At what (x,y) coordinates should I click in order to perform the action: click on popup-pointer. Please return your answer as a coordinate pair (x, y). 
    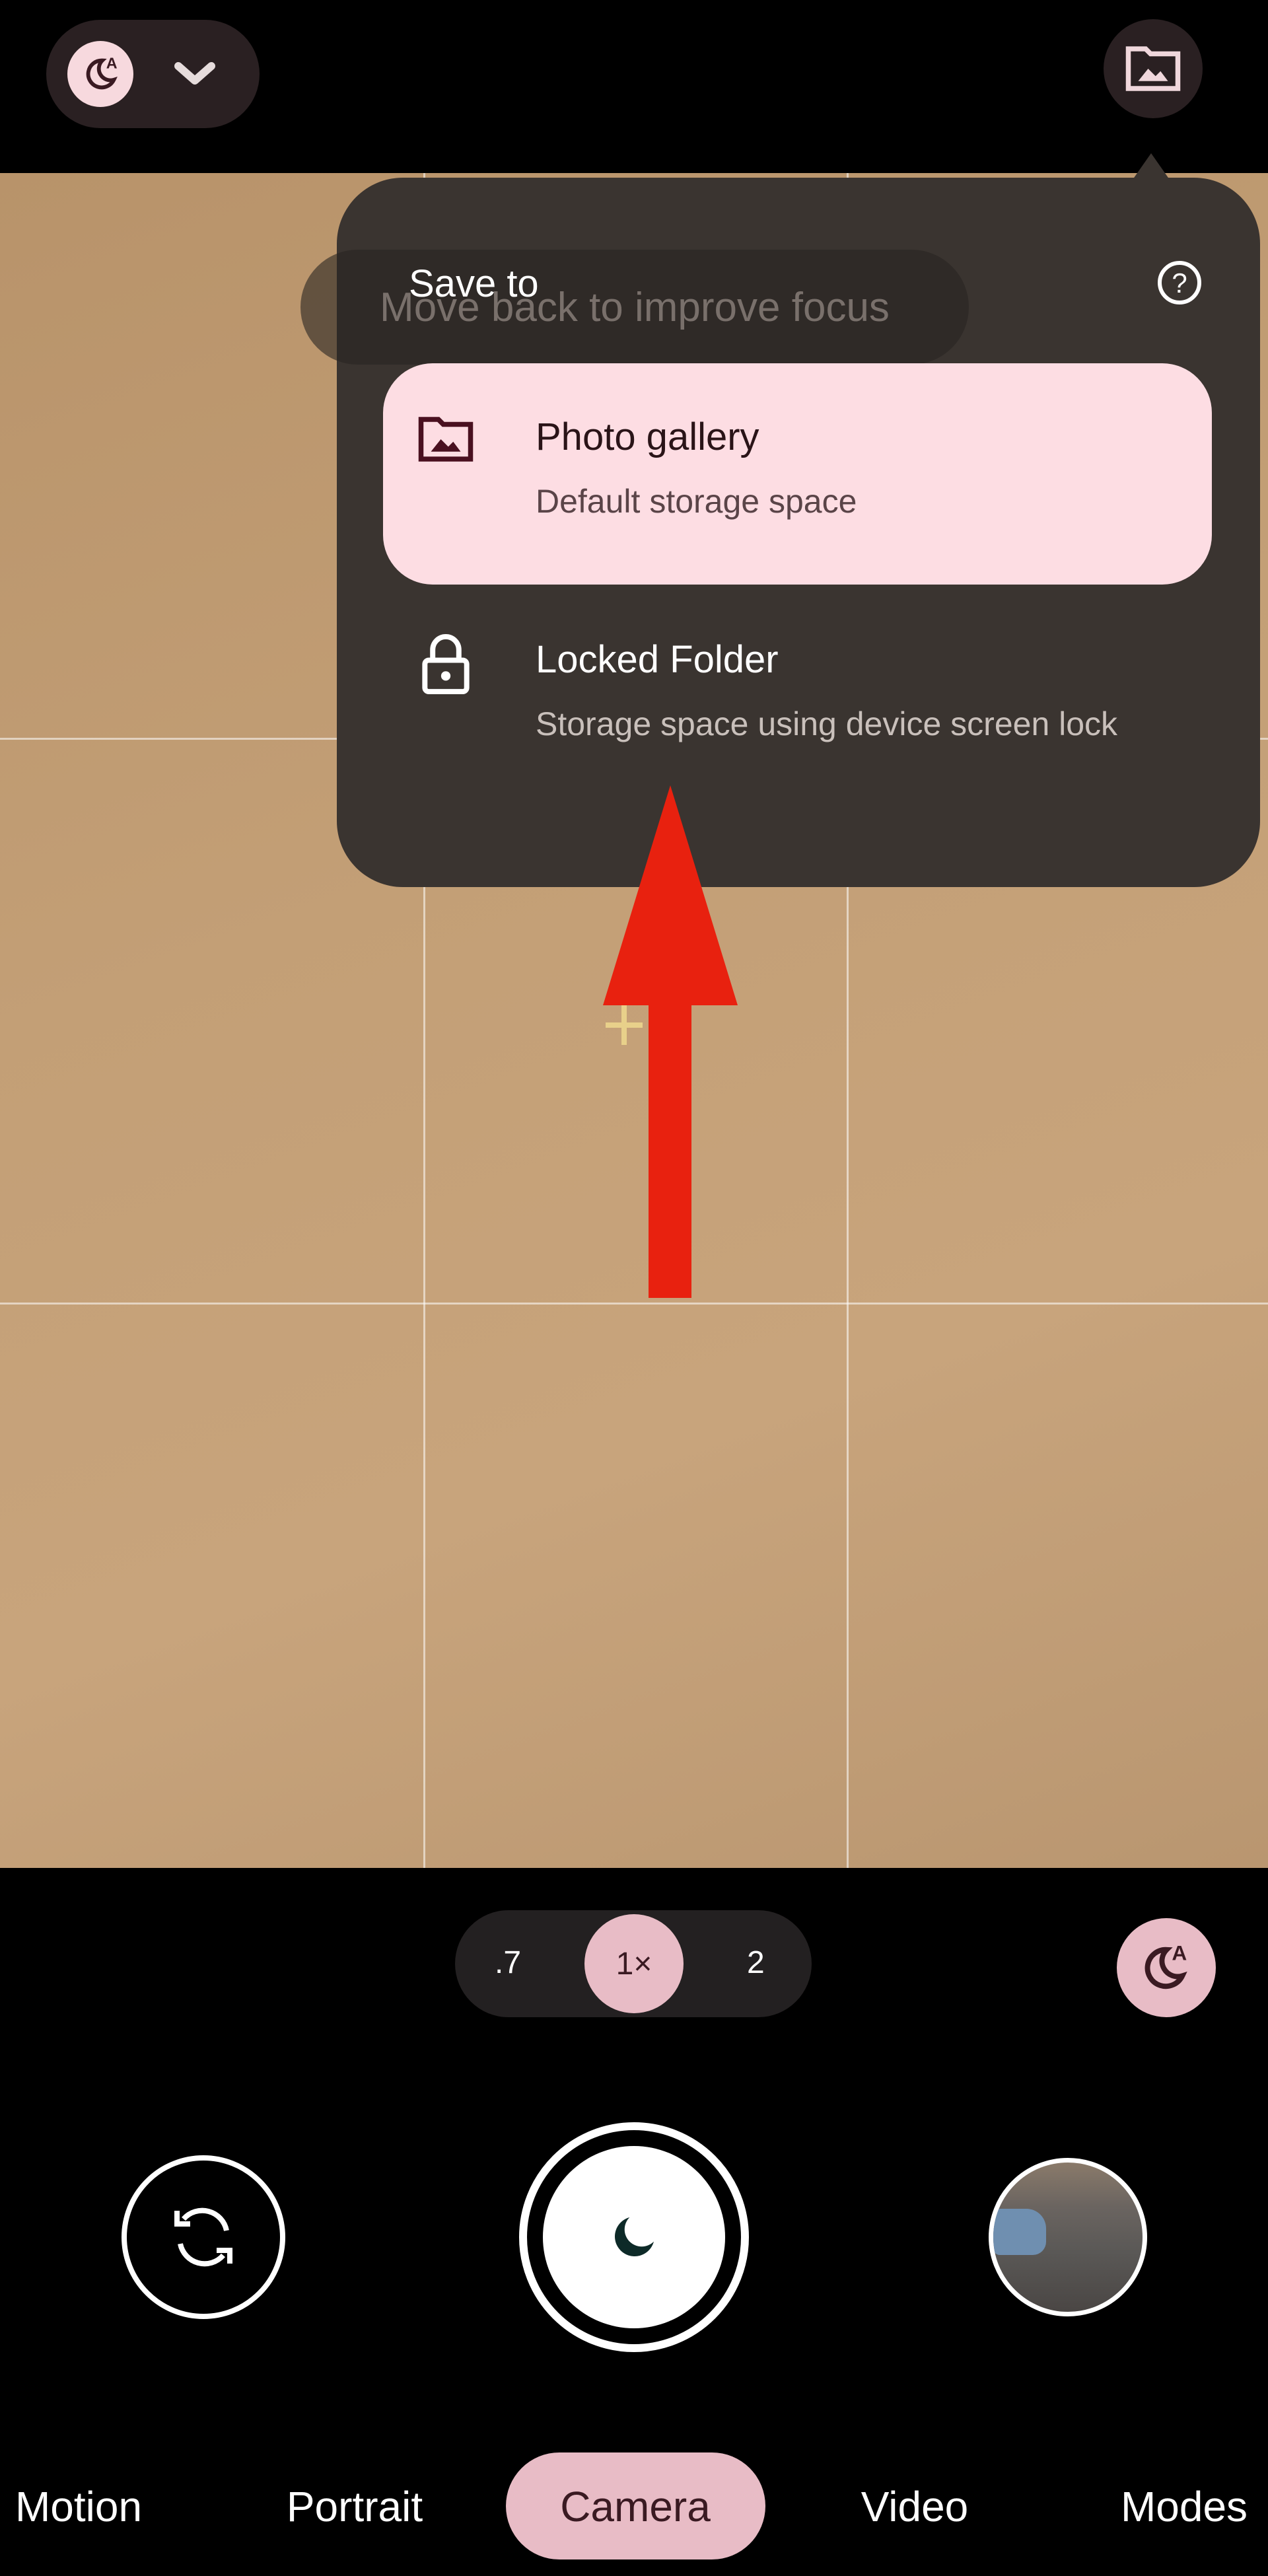
    Looking at the image, I should click on (1151, 167).